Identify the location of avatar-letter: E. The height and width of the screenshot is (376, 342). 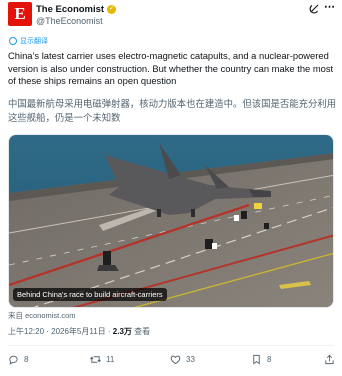
(20, 13).